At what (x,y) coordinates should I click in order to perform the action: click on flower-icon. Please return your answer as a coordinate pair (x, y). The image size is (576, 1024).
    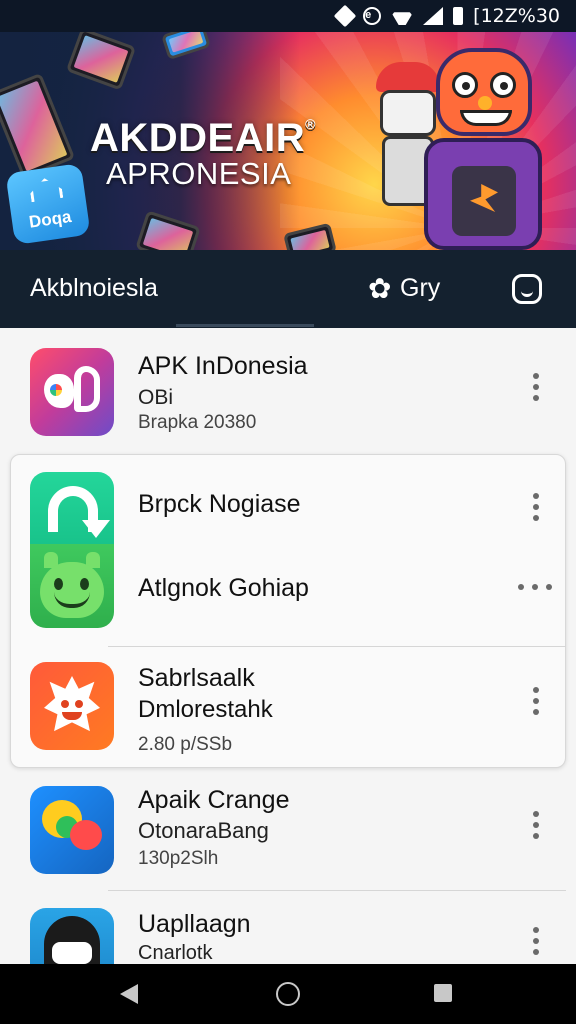
    Looking at the image, I should click on (381, 288).